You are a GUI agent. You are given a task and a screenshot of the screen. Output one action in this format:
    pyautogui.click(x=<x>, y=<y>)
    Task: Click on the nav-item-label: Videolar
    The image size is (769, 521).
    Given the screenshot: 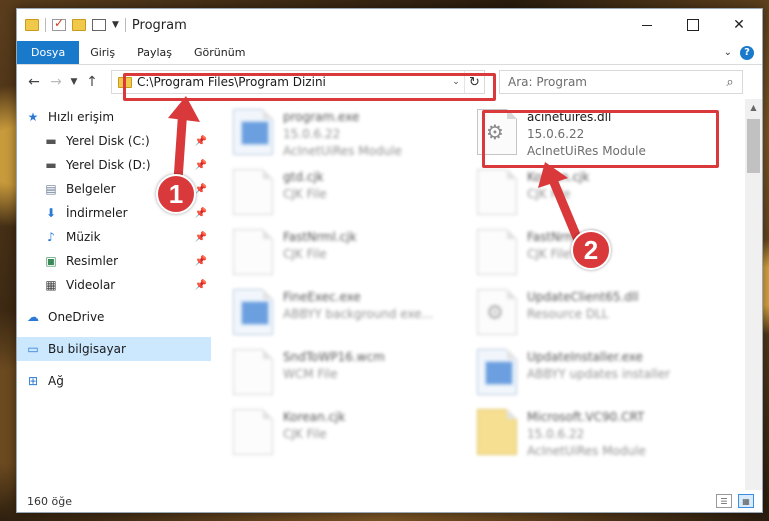 What is the action you would take?
    pyautogui.click(x=91, y=285)
    